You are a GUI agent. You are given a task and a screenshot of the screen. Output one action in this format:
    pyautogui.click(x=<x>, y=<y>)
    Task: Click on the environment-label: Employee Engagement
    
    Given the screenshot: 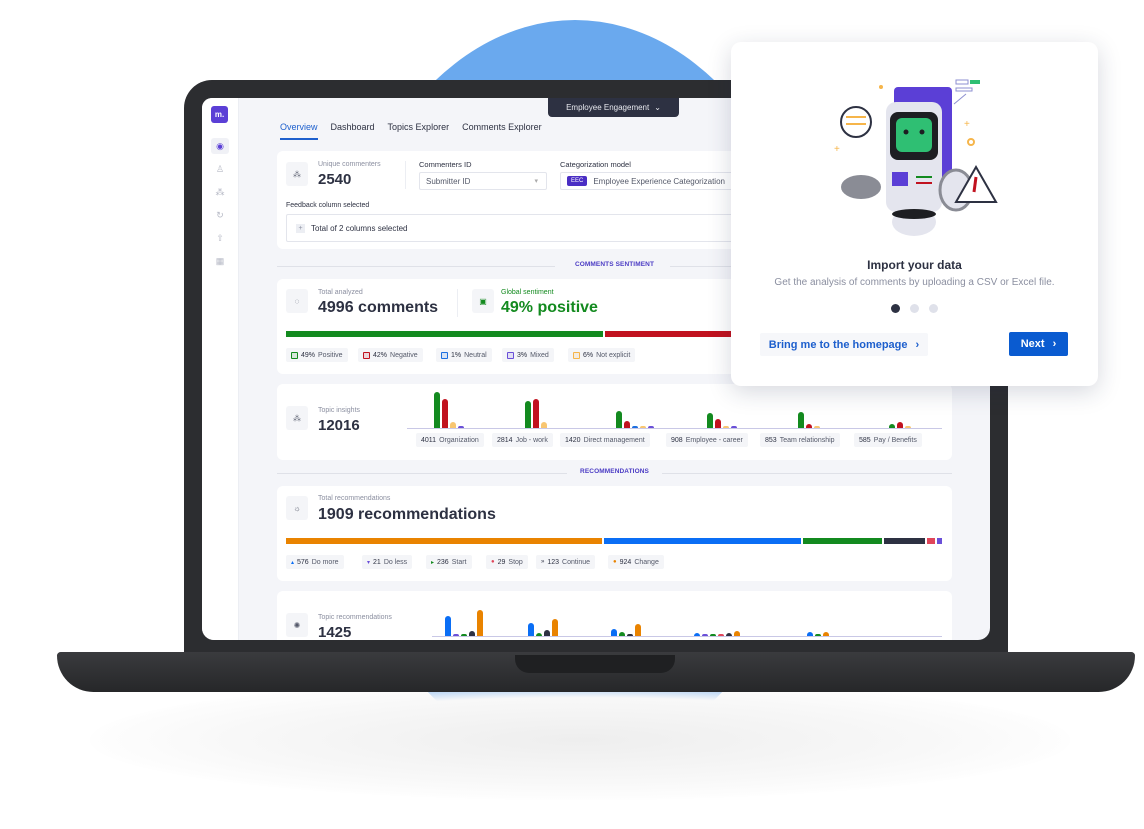 What is the action you would take?
    pyautogui.click(x=608, y=107)
    